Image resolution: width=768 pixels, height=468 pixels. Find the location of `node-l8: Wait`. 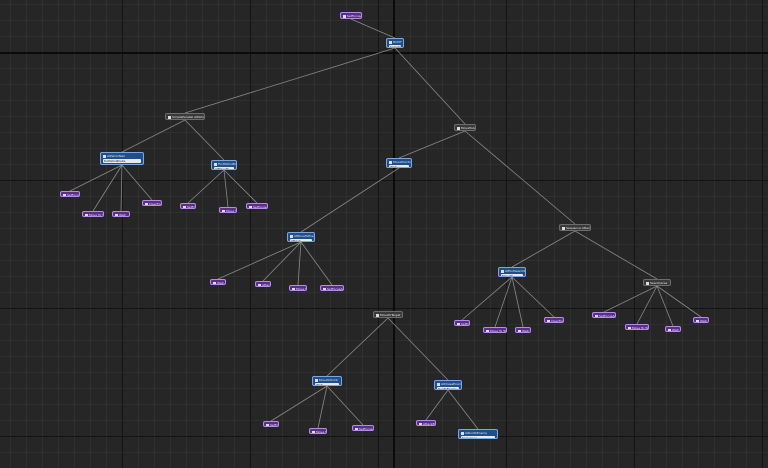

node-l8: Wait is located at coordinates (218, 282).